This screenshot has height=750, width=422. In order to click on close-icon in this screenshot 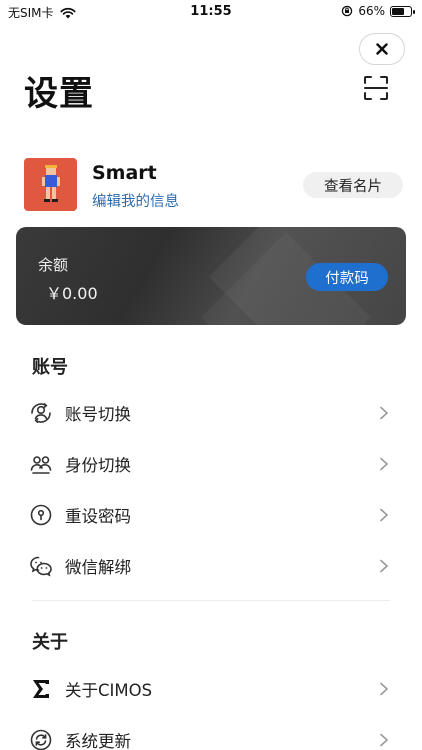, I will do `click(382, 49)`.